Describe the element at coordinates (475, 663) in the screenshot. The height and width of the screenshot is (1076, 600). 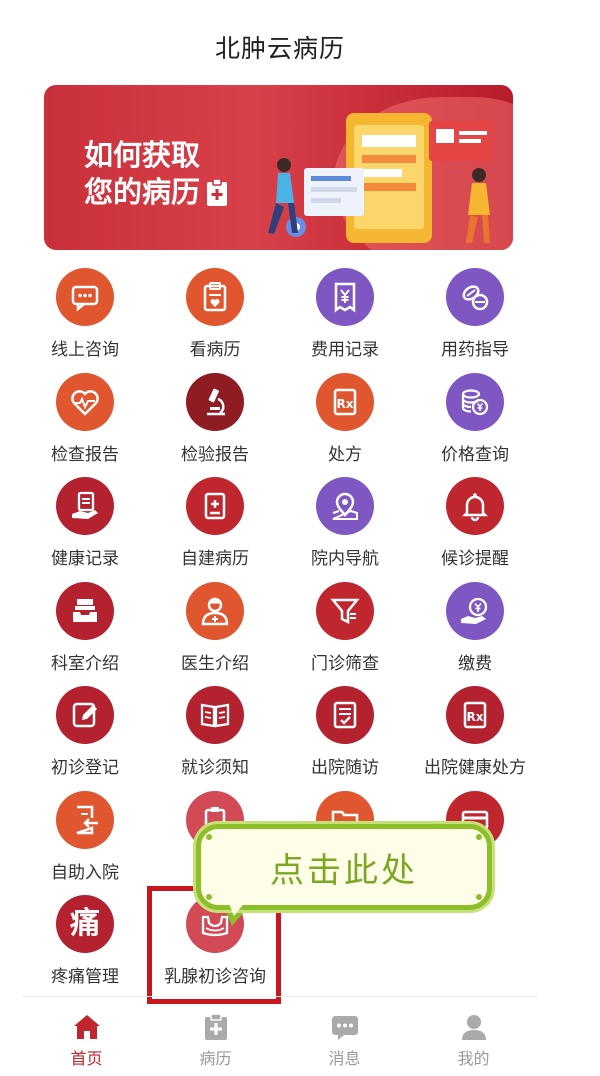
I see `grid-item-label: 缴费` at that location.